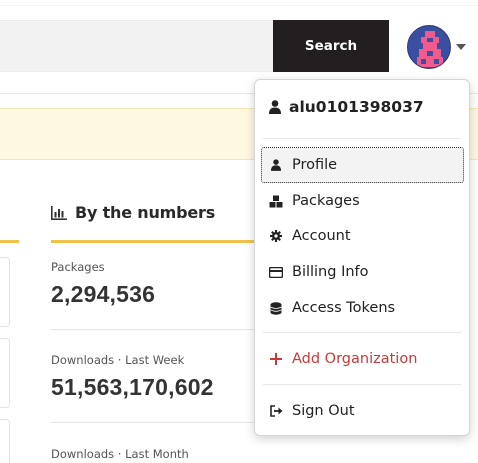 This screenshot has width=478, height=463. Describe the element at coordinates (78, 267) in the screenshot. I see `stat-label-packages: Packages` at that location.